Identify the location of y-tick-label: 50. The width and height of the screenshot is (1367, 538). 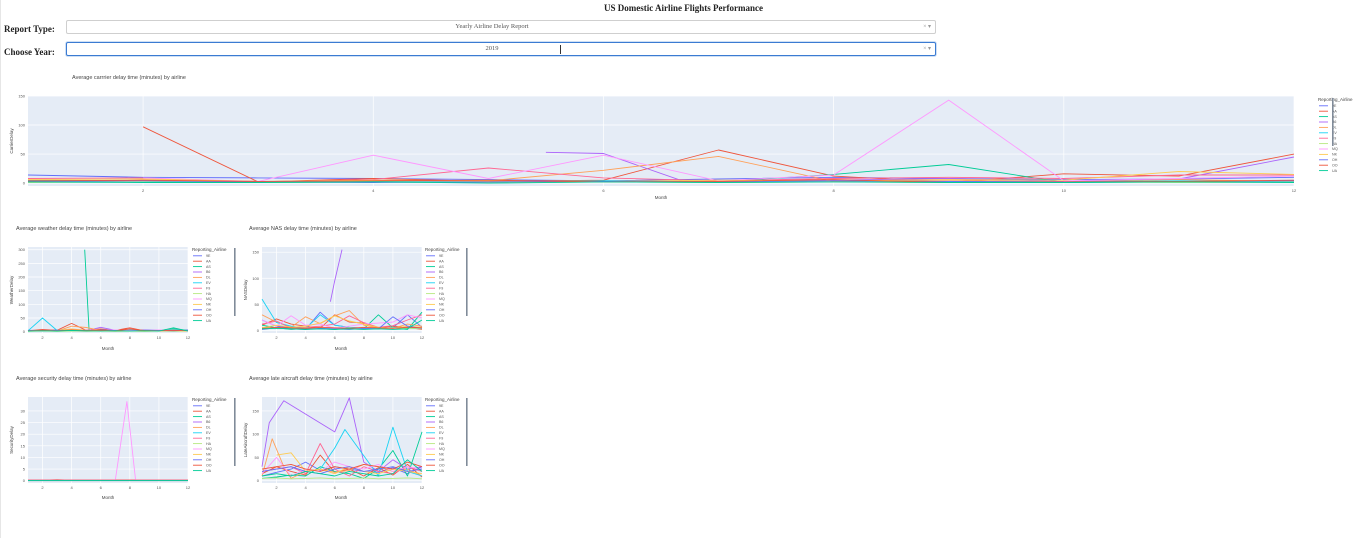
(257, 304).